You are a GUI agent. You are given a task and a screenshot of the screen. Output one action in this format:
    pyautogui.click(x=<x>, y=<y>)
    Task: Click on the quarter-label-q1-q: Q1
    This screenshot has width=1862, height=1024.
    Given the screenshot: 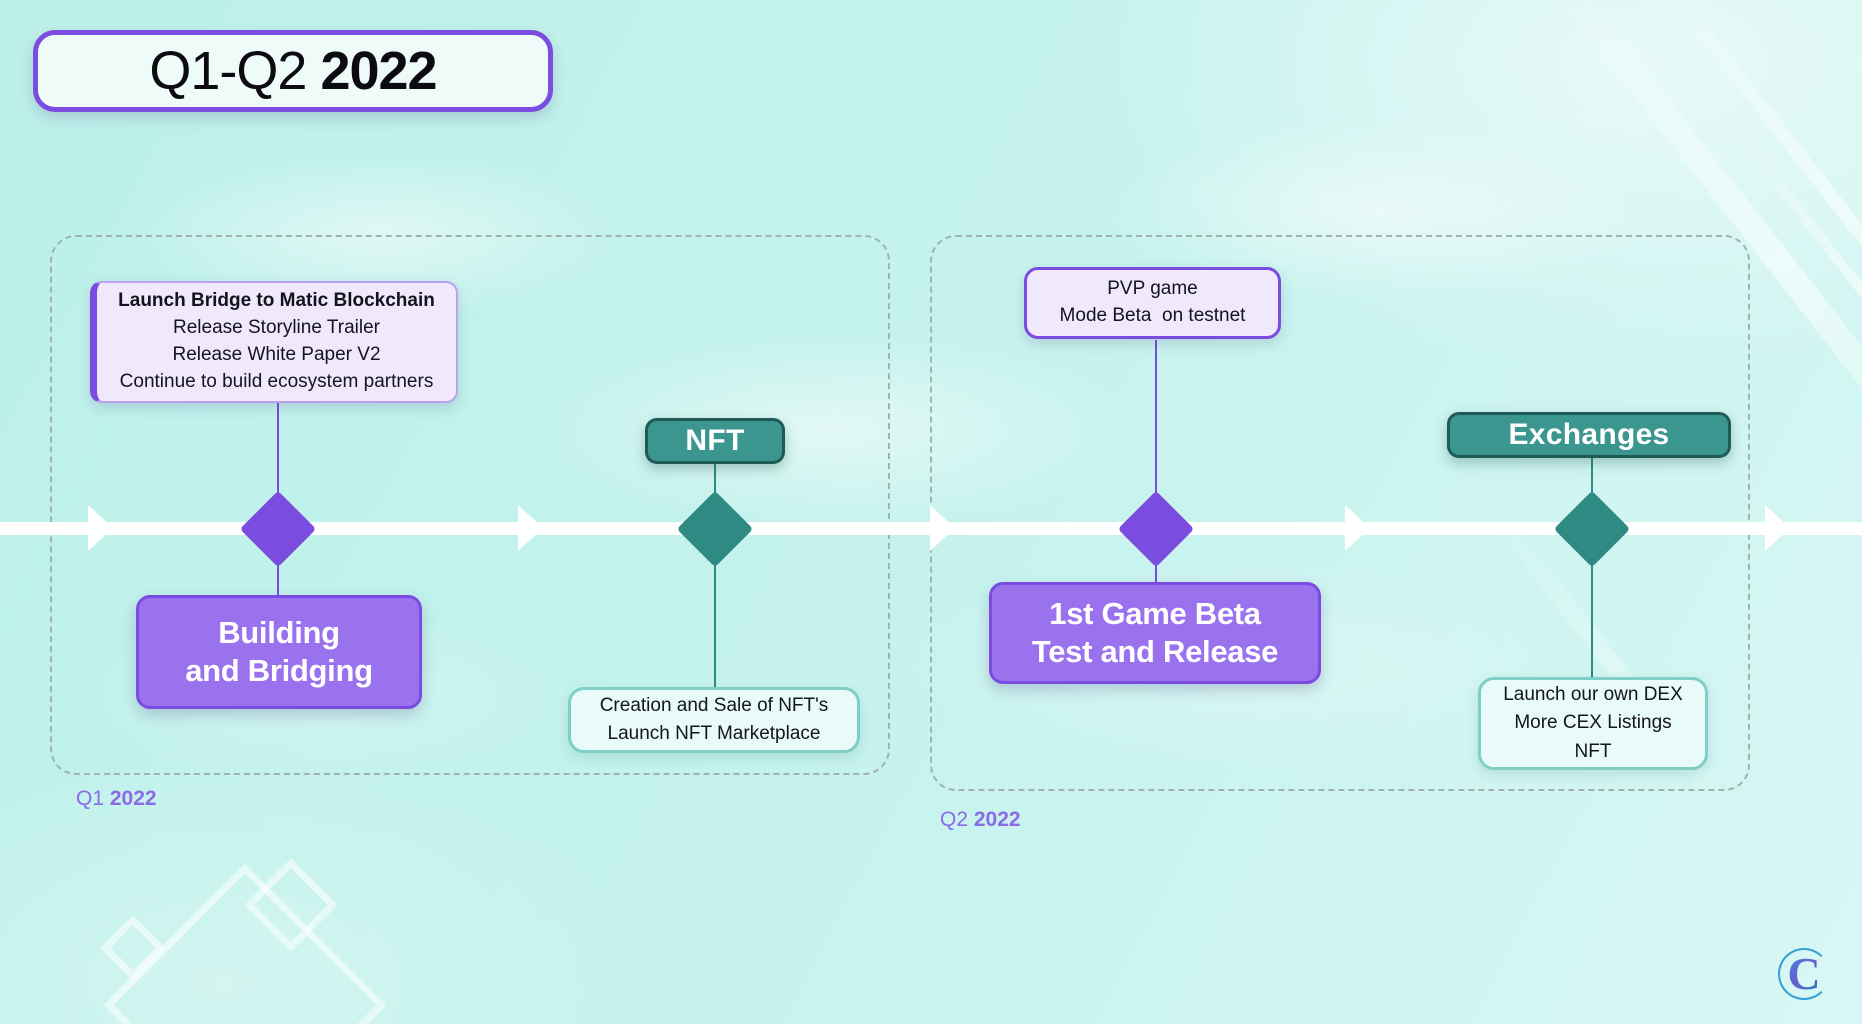 What is the action you would take?
    pyautogui.click(x=93, y=798)
    